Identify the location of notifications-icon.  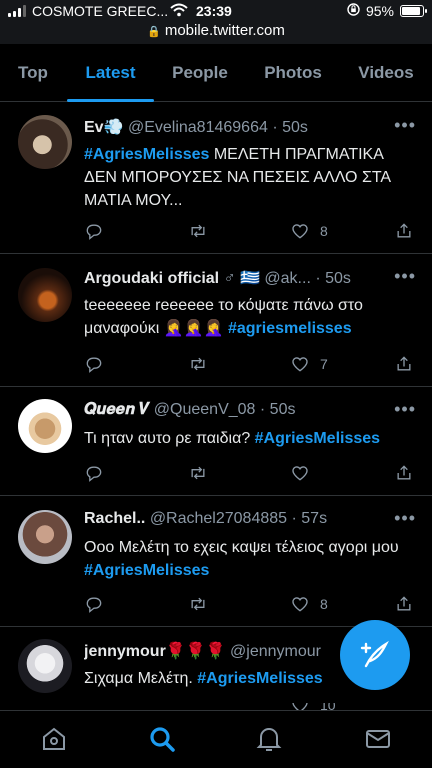
(269, 739).